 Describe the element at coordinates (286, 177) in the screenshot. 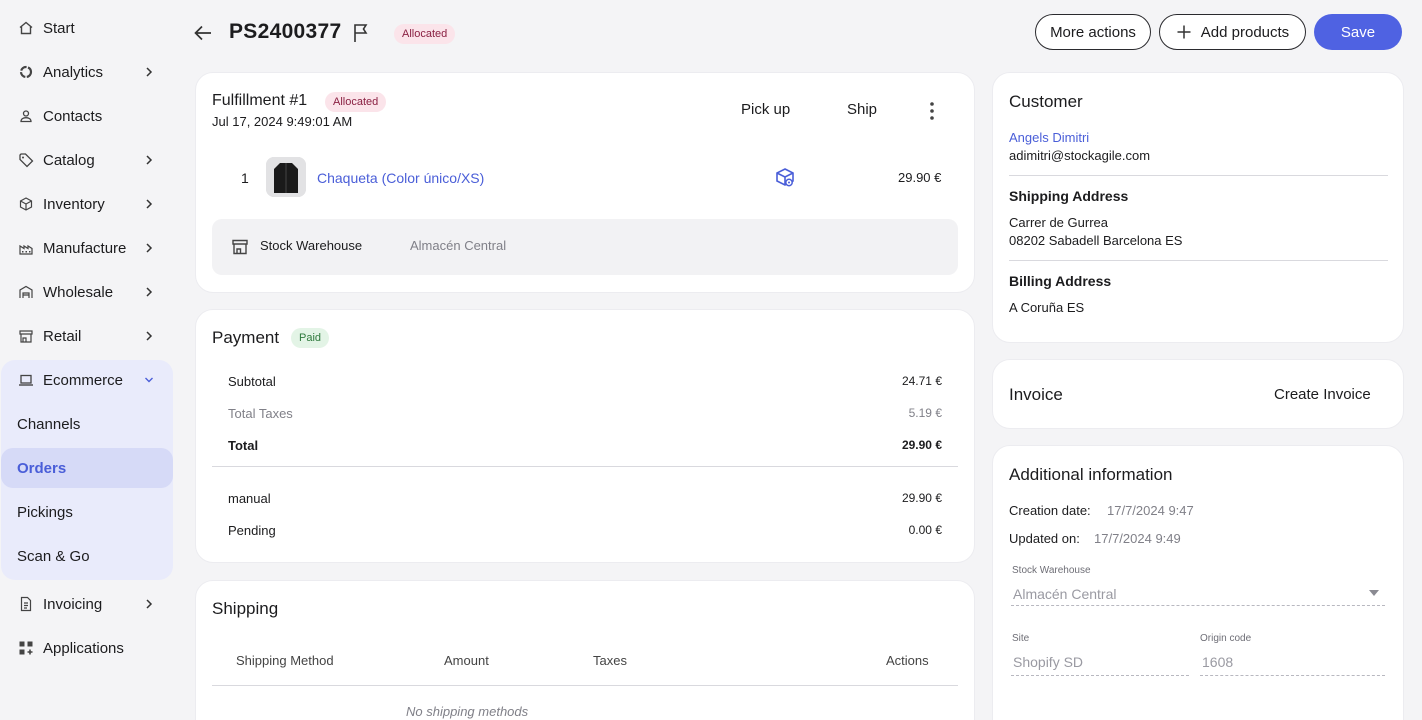

I see `product-thumbnail` at that location.